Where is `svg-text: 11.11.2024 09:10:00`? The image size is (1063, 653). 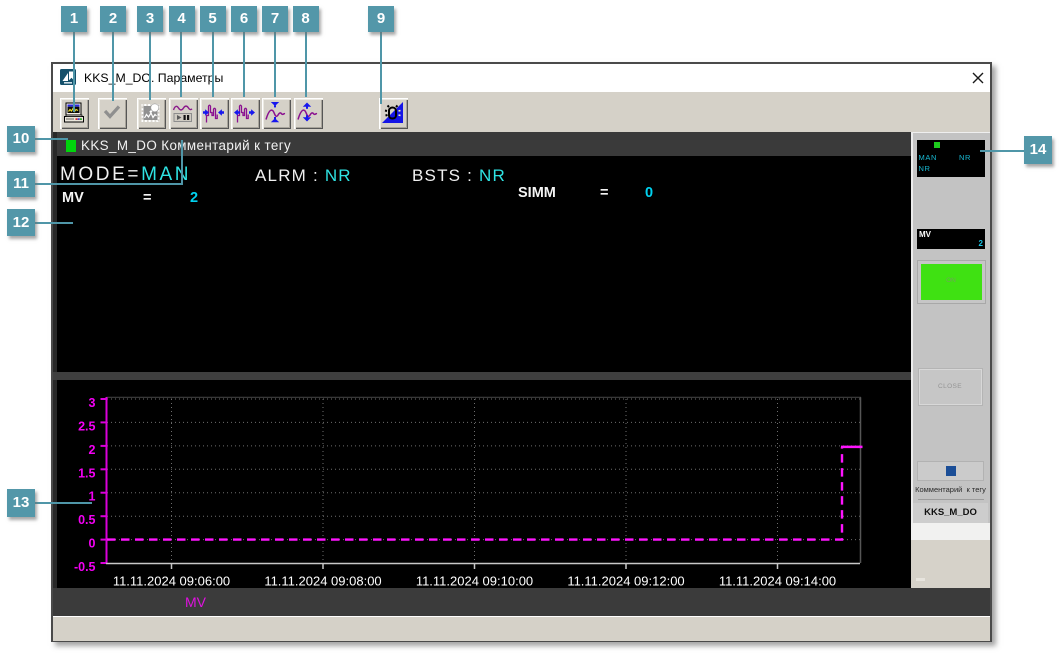 svg-text: 11.11.2024 09:10:00 is located at coordinates (474, 581).